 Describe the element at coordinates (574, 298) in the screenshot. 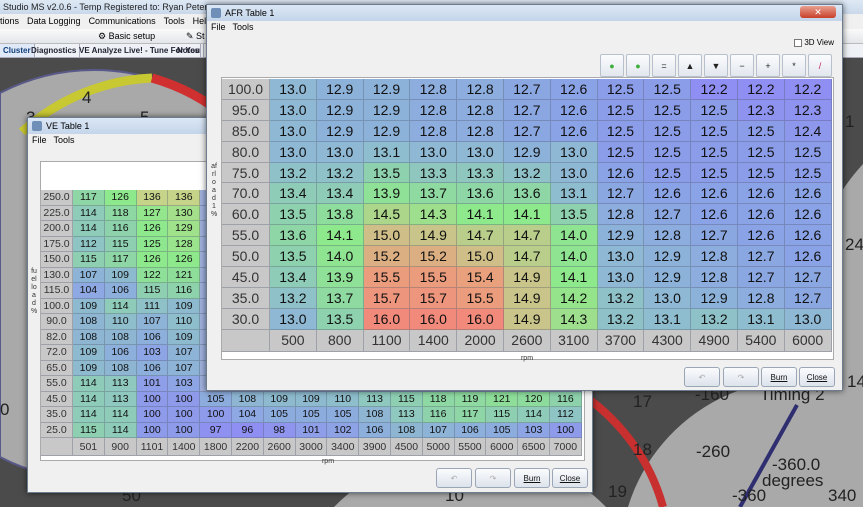

I see `table-cell: 14.2` at that location.